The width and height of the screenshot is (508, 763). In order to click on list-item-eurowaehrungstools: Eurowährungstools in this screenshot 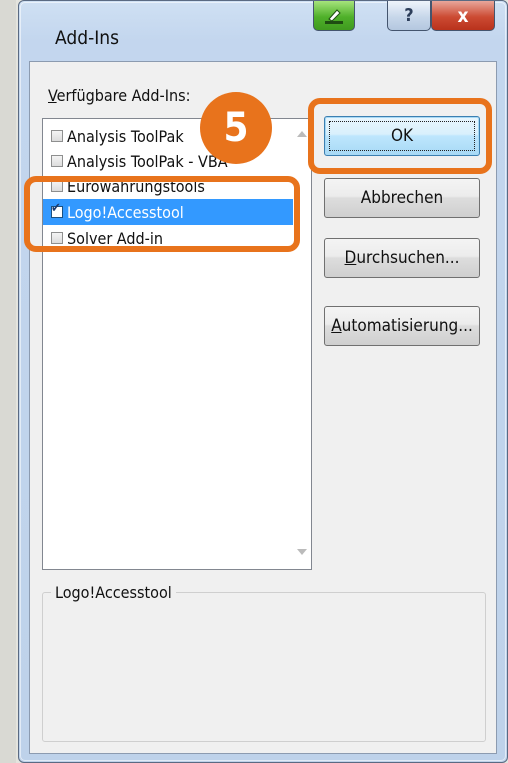, I will do `click(168, 186)`.